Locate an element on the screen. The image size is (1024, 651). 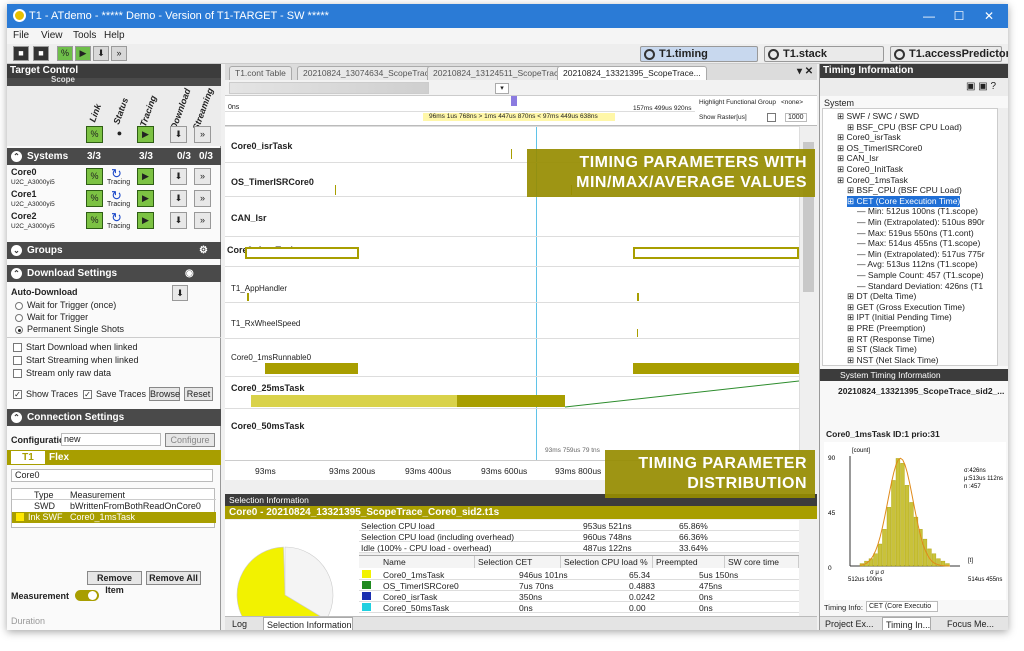
download-settings-section: ⌃ Download Settings ◉ is located at coordinates (114, 273).